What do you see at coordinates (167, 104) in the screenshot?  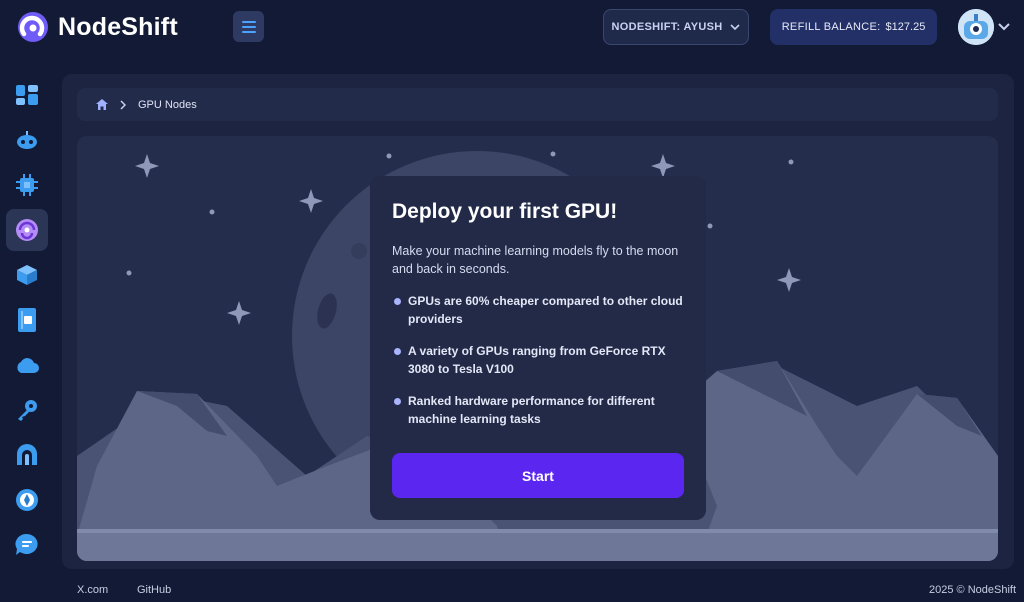 I see `breadcrumb-current: GPU Nodes` at bounding box center [167, 104].